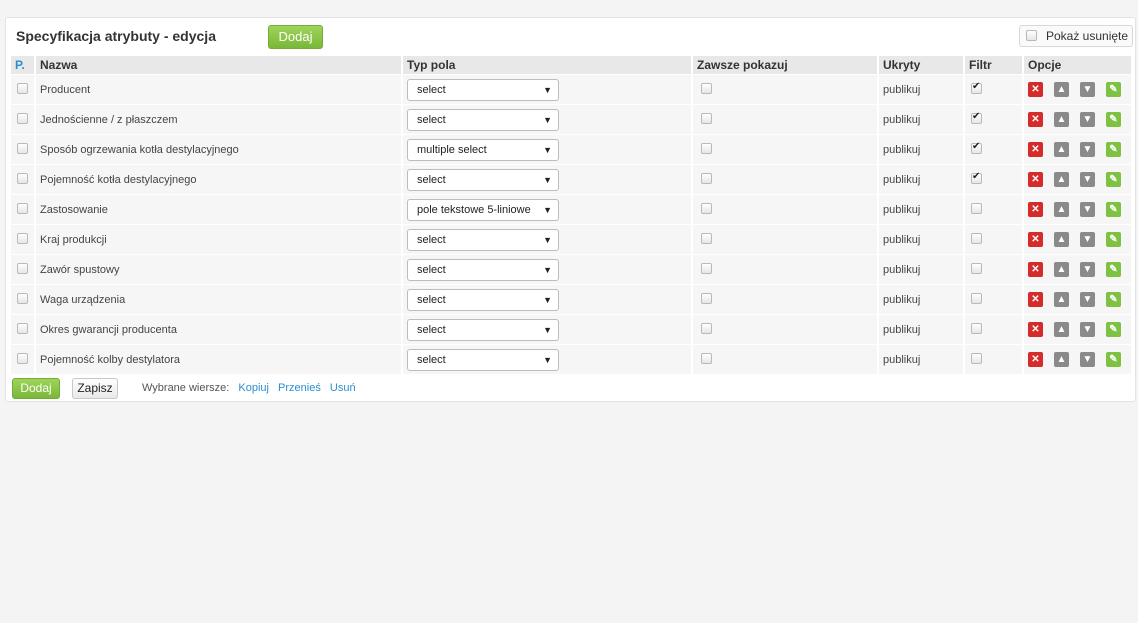  What do you see at coordinates (994, 149) in the screenshot?
I see `filter-cell` at bounding box center [994, 149].